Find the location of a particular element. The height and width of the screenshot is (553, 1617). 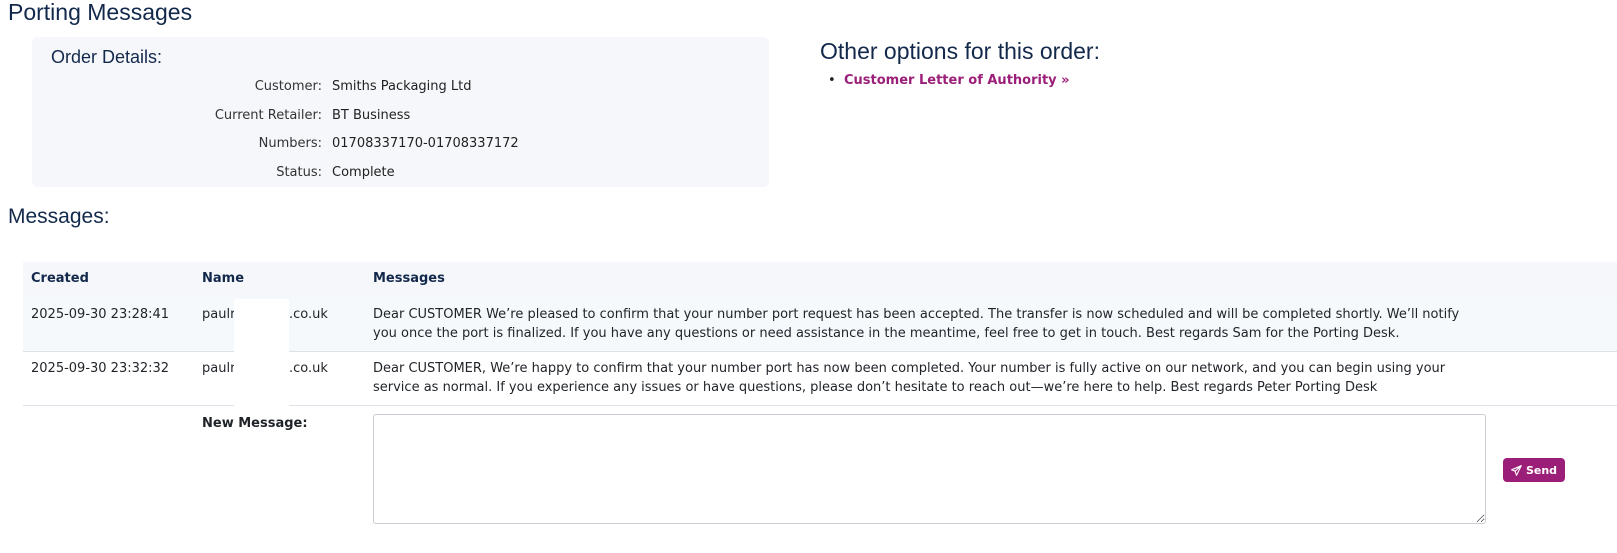

other-options-list: • Customer Letter of Authority » is located at coordinates (949, 81).